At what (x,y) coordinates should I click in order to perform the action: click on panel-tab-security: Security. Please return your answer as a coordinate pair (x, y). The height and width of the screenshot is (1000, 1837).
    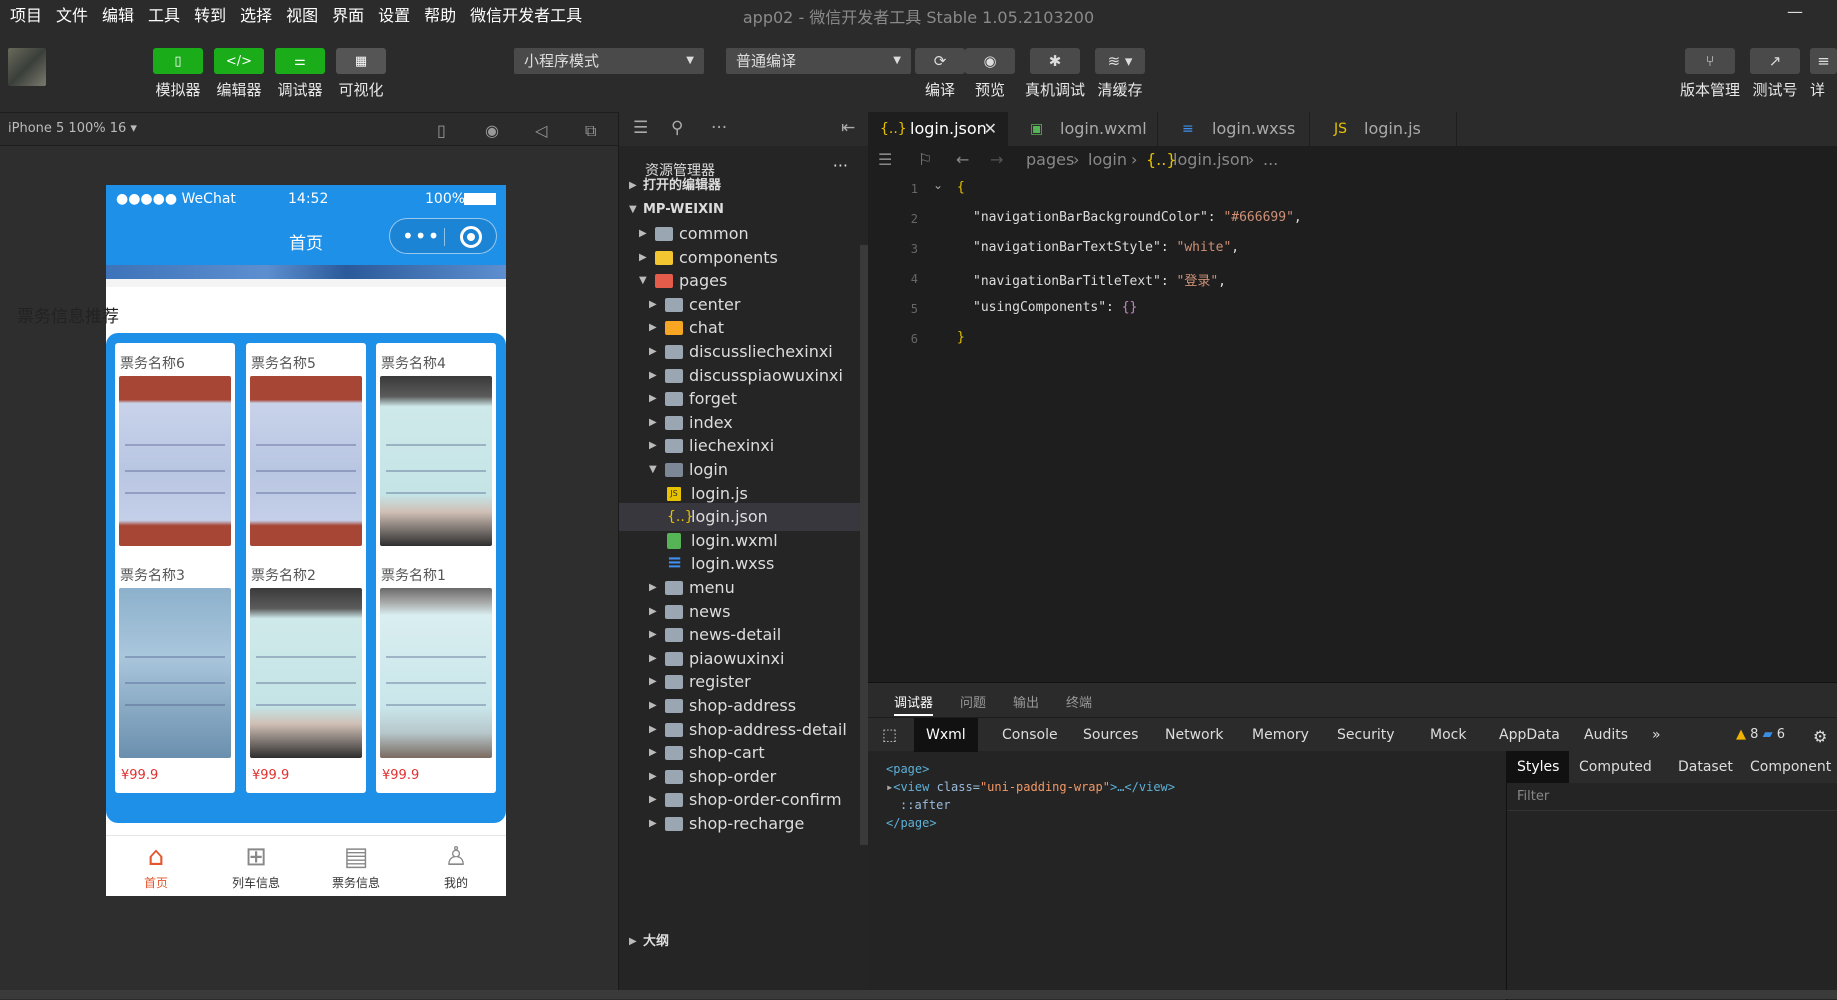
    Looking at the image, I should click on (1366, 735).